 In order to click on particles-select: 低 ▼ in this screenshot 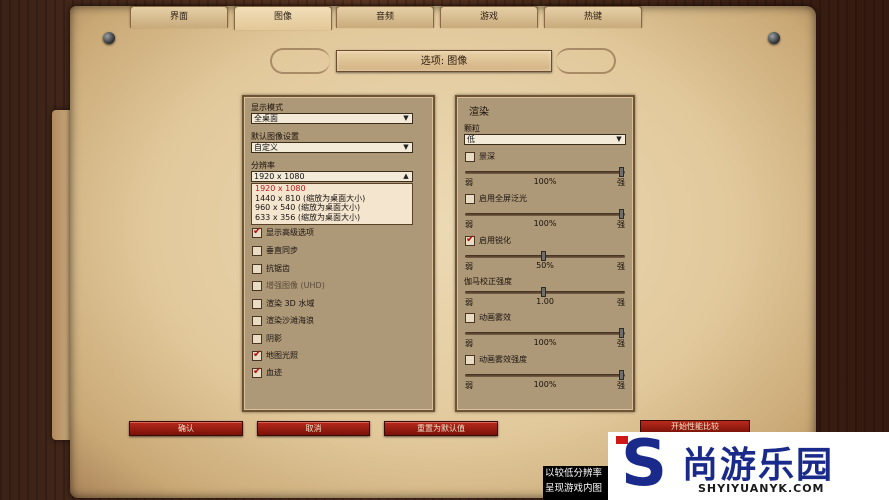, I will do `click(545, 139)`.